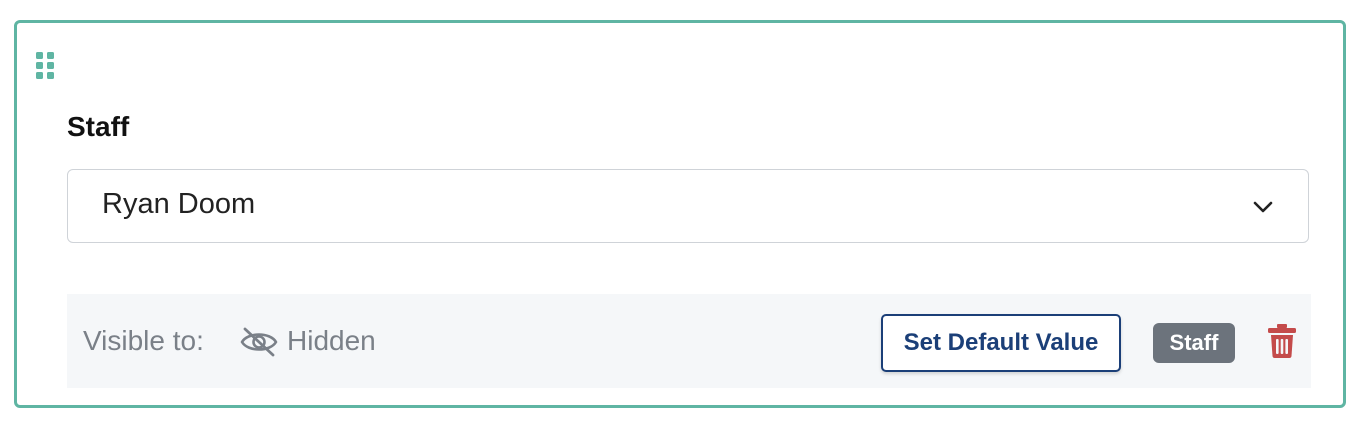  Describe the element at coordinates (143, 340) in the screenshot. I see `visible-to-label: Visible to:` at that location.